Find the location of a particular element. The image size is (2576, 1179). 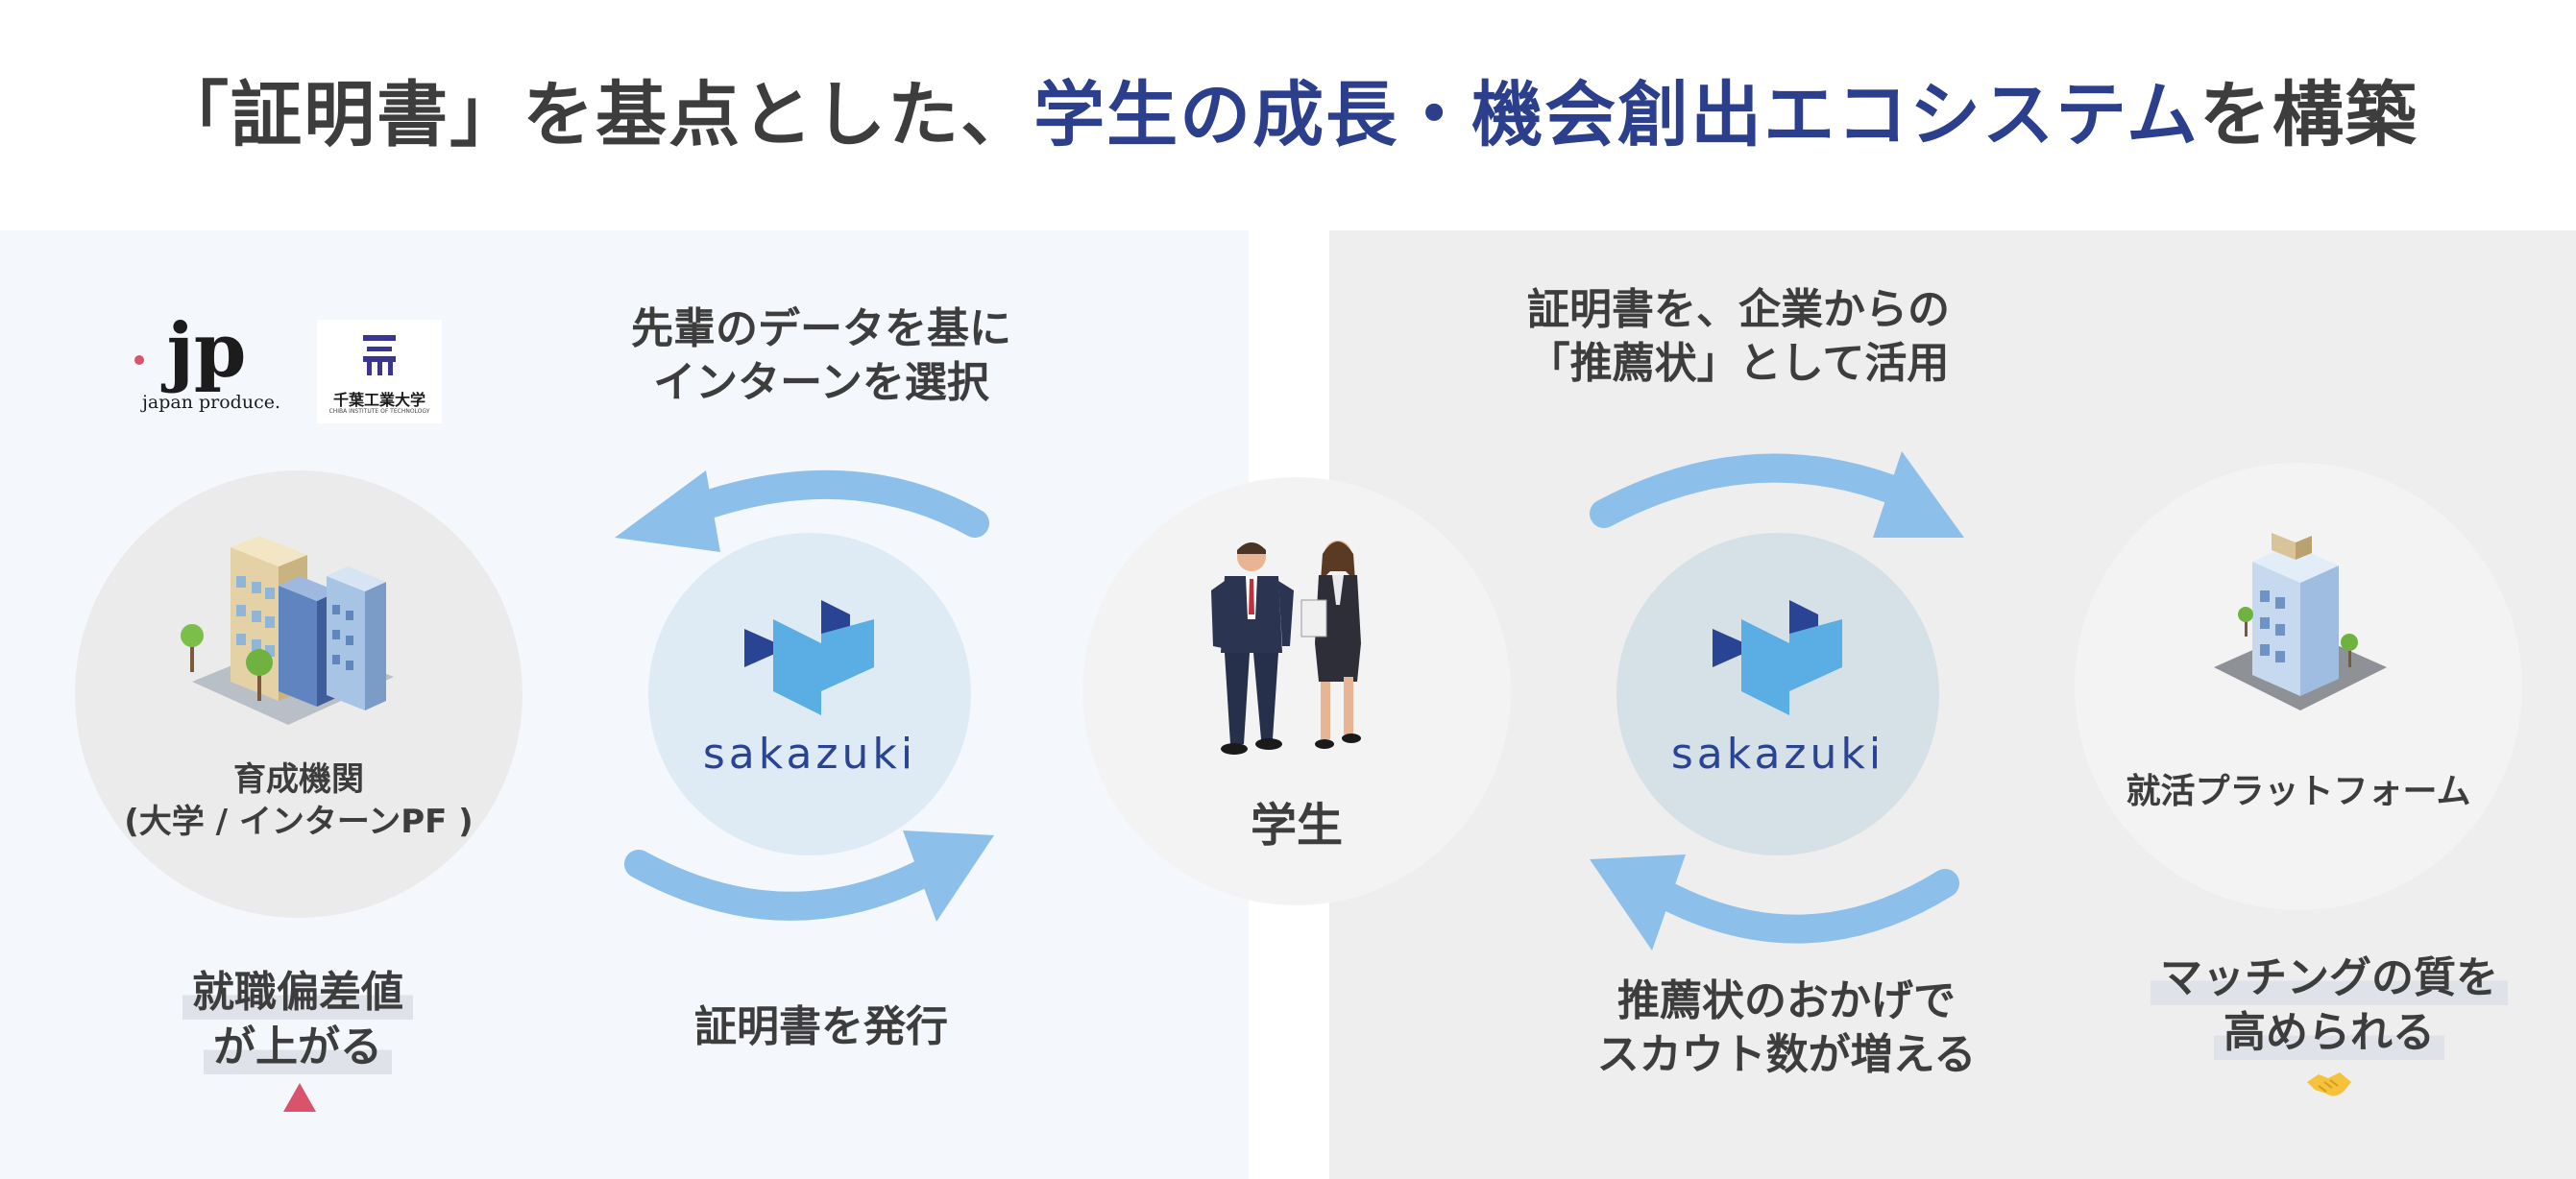

left-sakazuki-logo-icon is located at coordinates (809, 657).